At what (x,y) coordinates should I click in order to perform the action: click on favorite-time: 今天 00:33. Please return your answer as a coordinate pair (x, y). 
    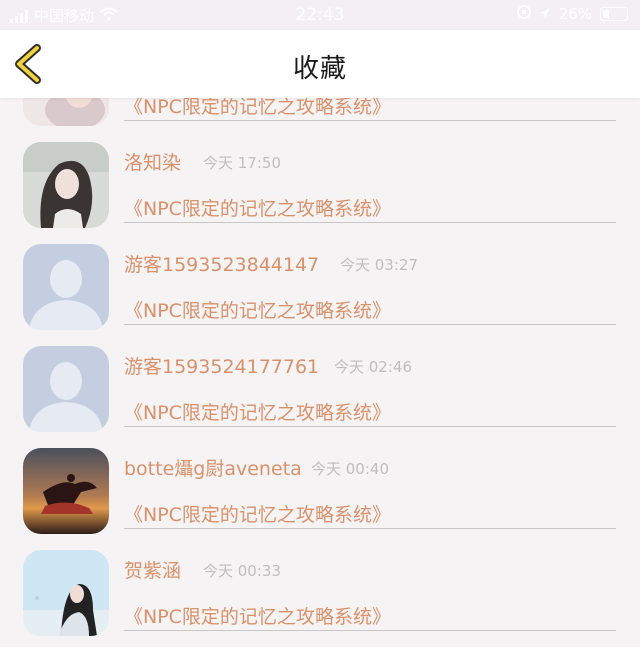
    Looking at the image, I should click on (242, 571).